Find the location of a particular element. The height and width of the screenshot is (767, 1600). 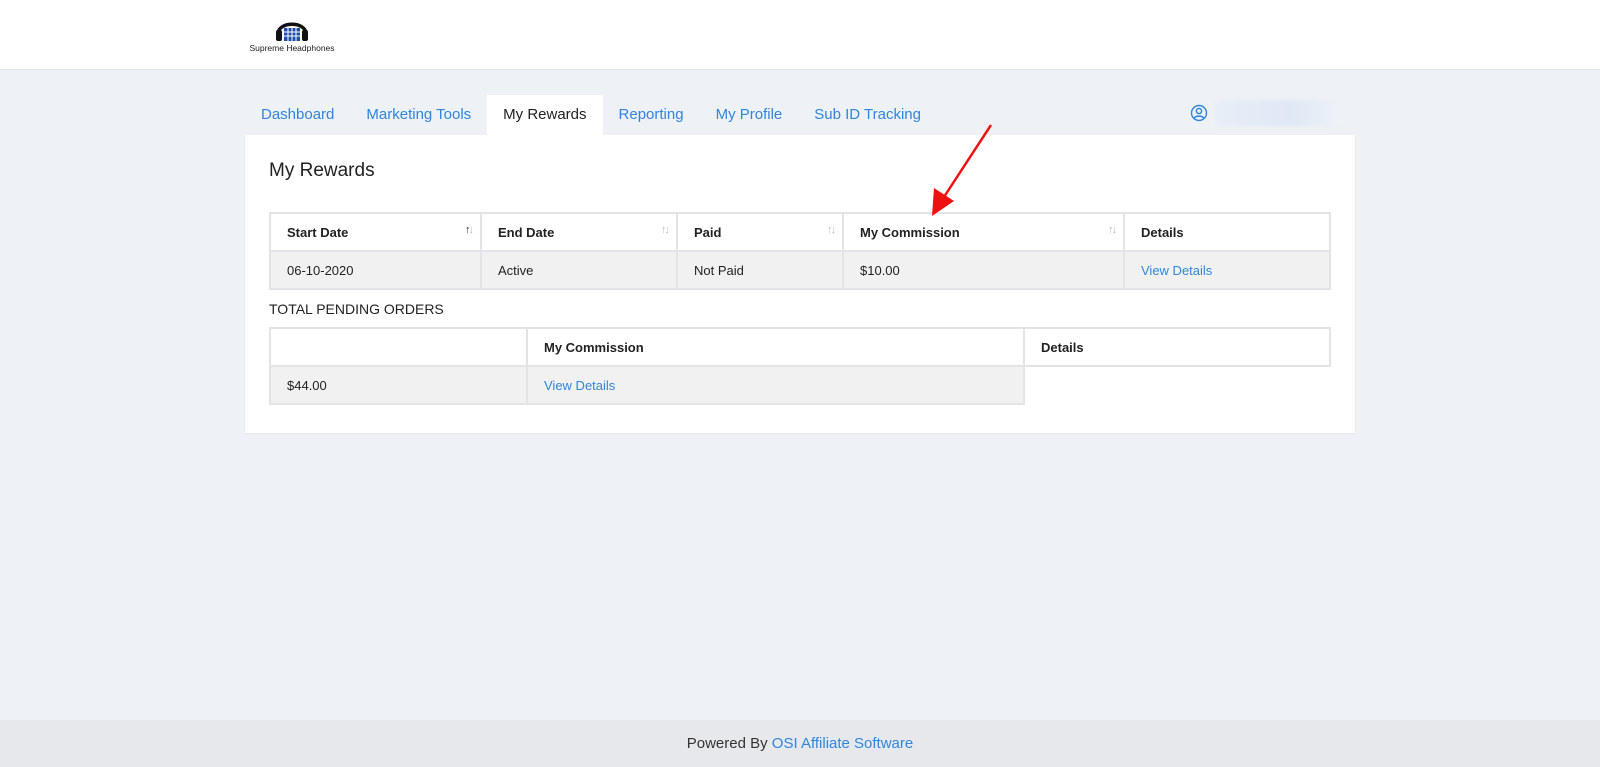

column-header-paid: Paid ↑↓ is located at coordinates (760, 232).